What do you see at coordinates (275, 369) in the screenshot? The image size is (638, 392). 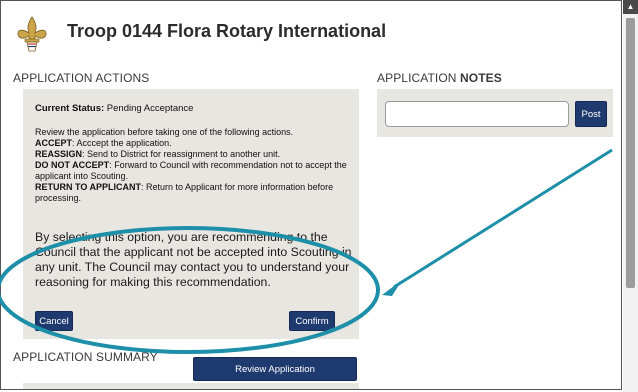 I see `review-application-button: Review Application` at bounding box center [275, 369].